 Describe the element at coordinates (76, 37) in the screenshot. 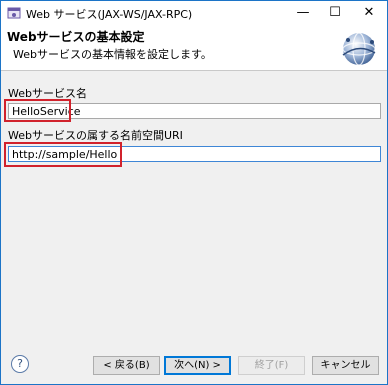

I see `page-title: Webサービスの基本設定` at that location.